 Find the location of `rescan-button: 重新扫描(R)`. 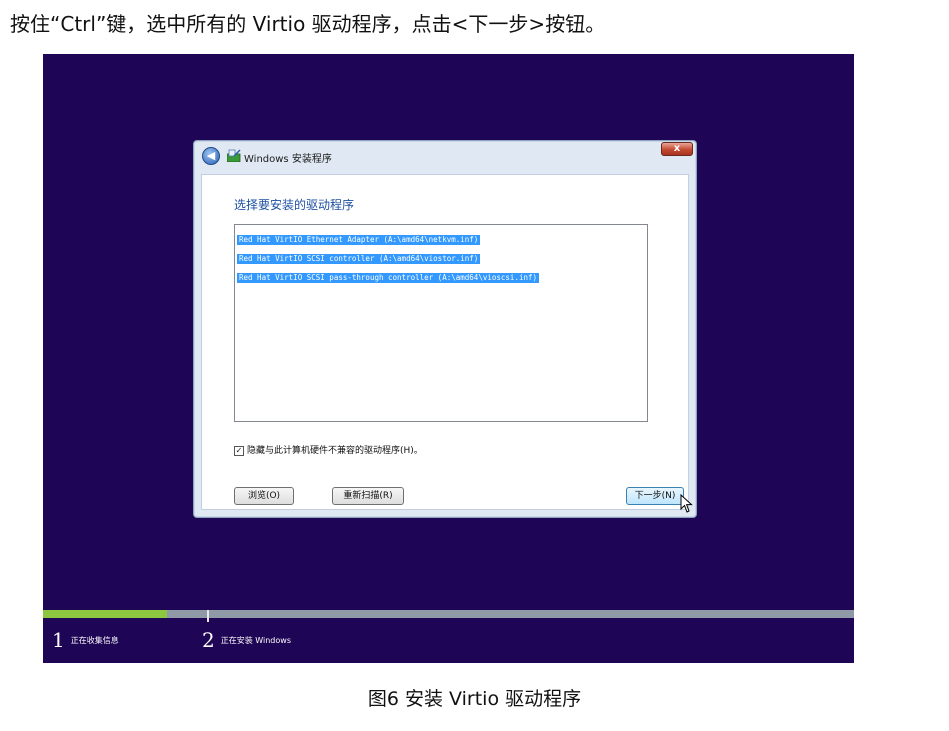

rescan-button: 重新扫描(R) is located at coordinates (368, 496).